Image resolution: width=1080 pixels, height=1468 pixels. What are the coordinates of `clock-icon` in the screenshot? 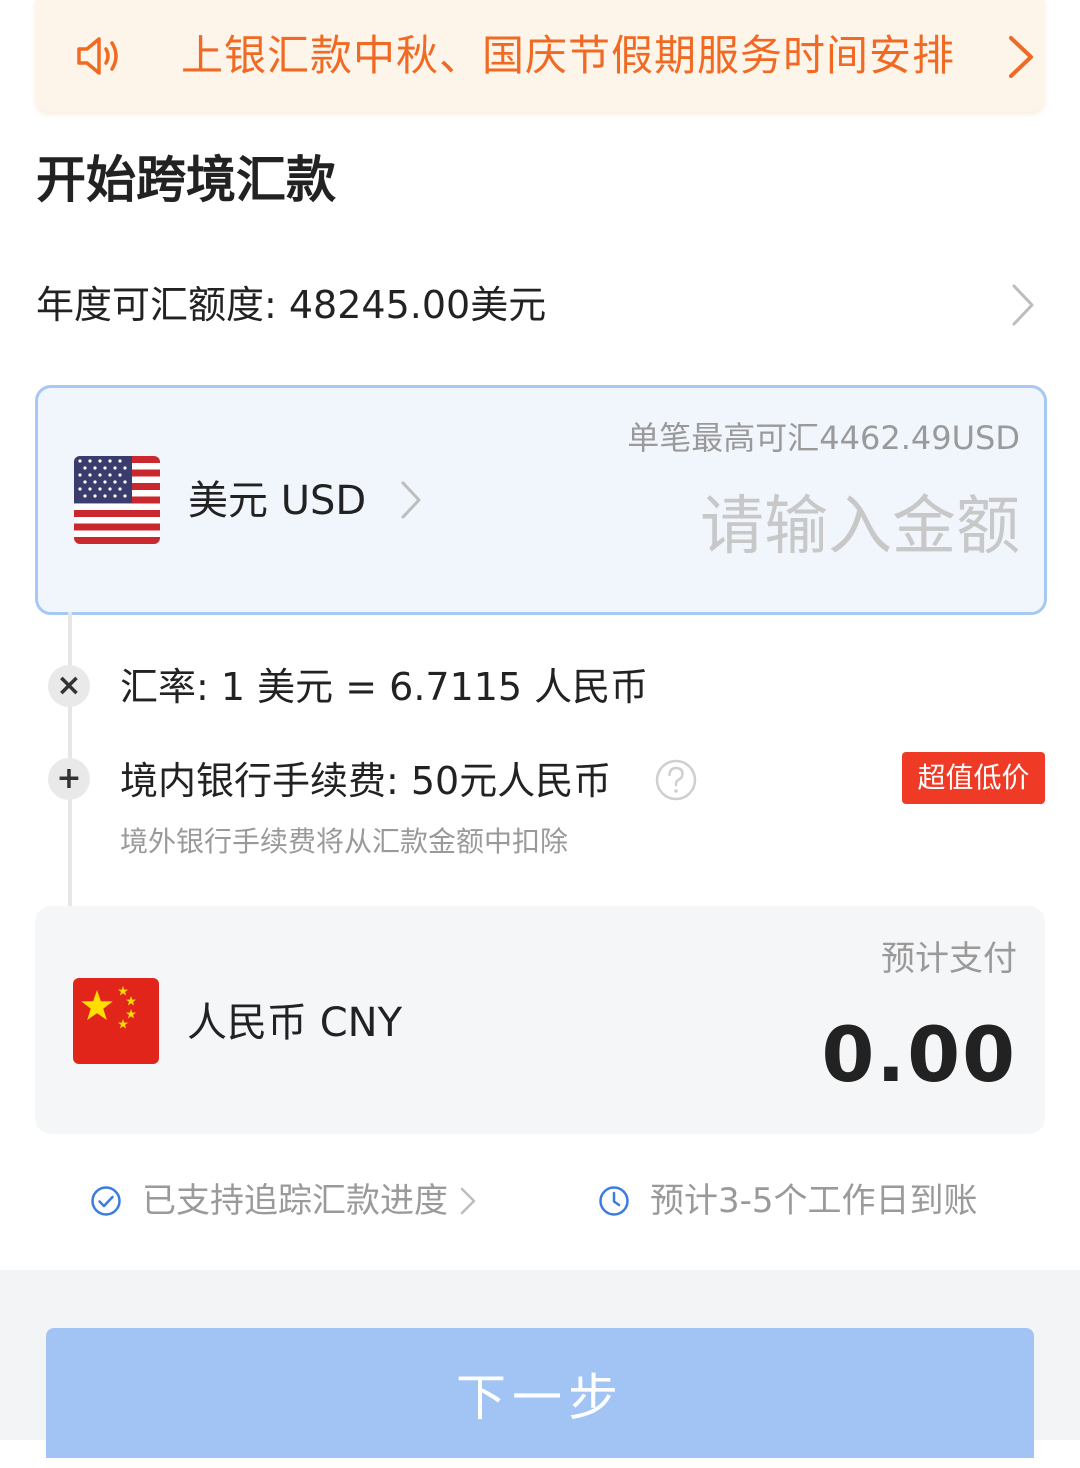 It's located at (614, 1201).